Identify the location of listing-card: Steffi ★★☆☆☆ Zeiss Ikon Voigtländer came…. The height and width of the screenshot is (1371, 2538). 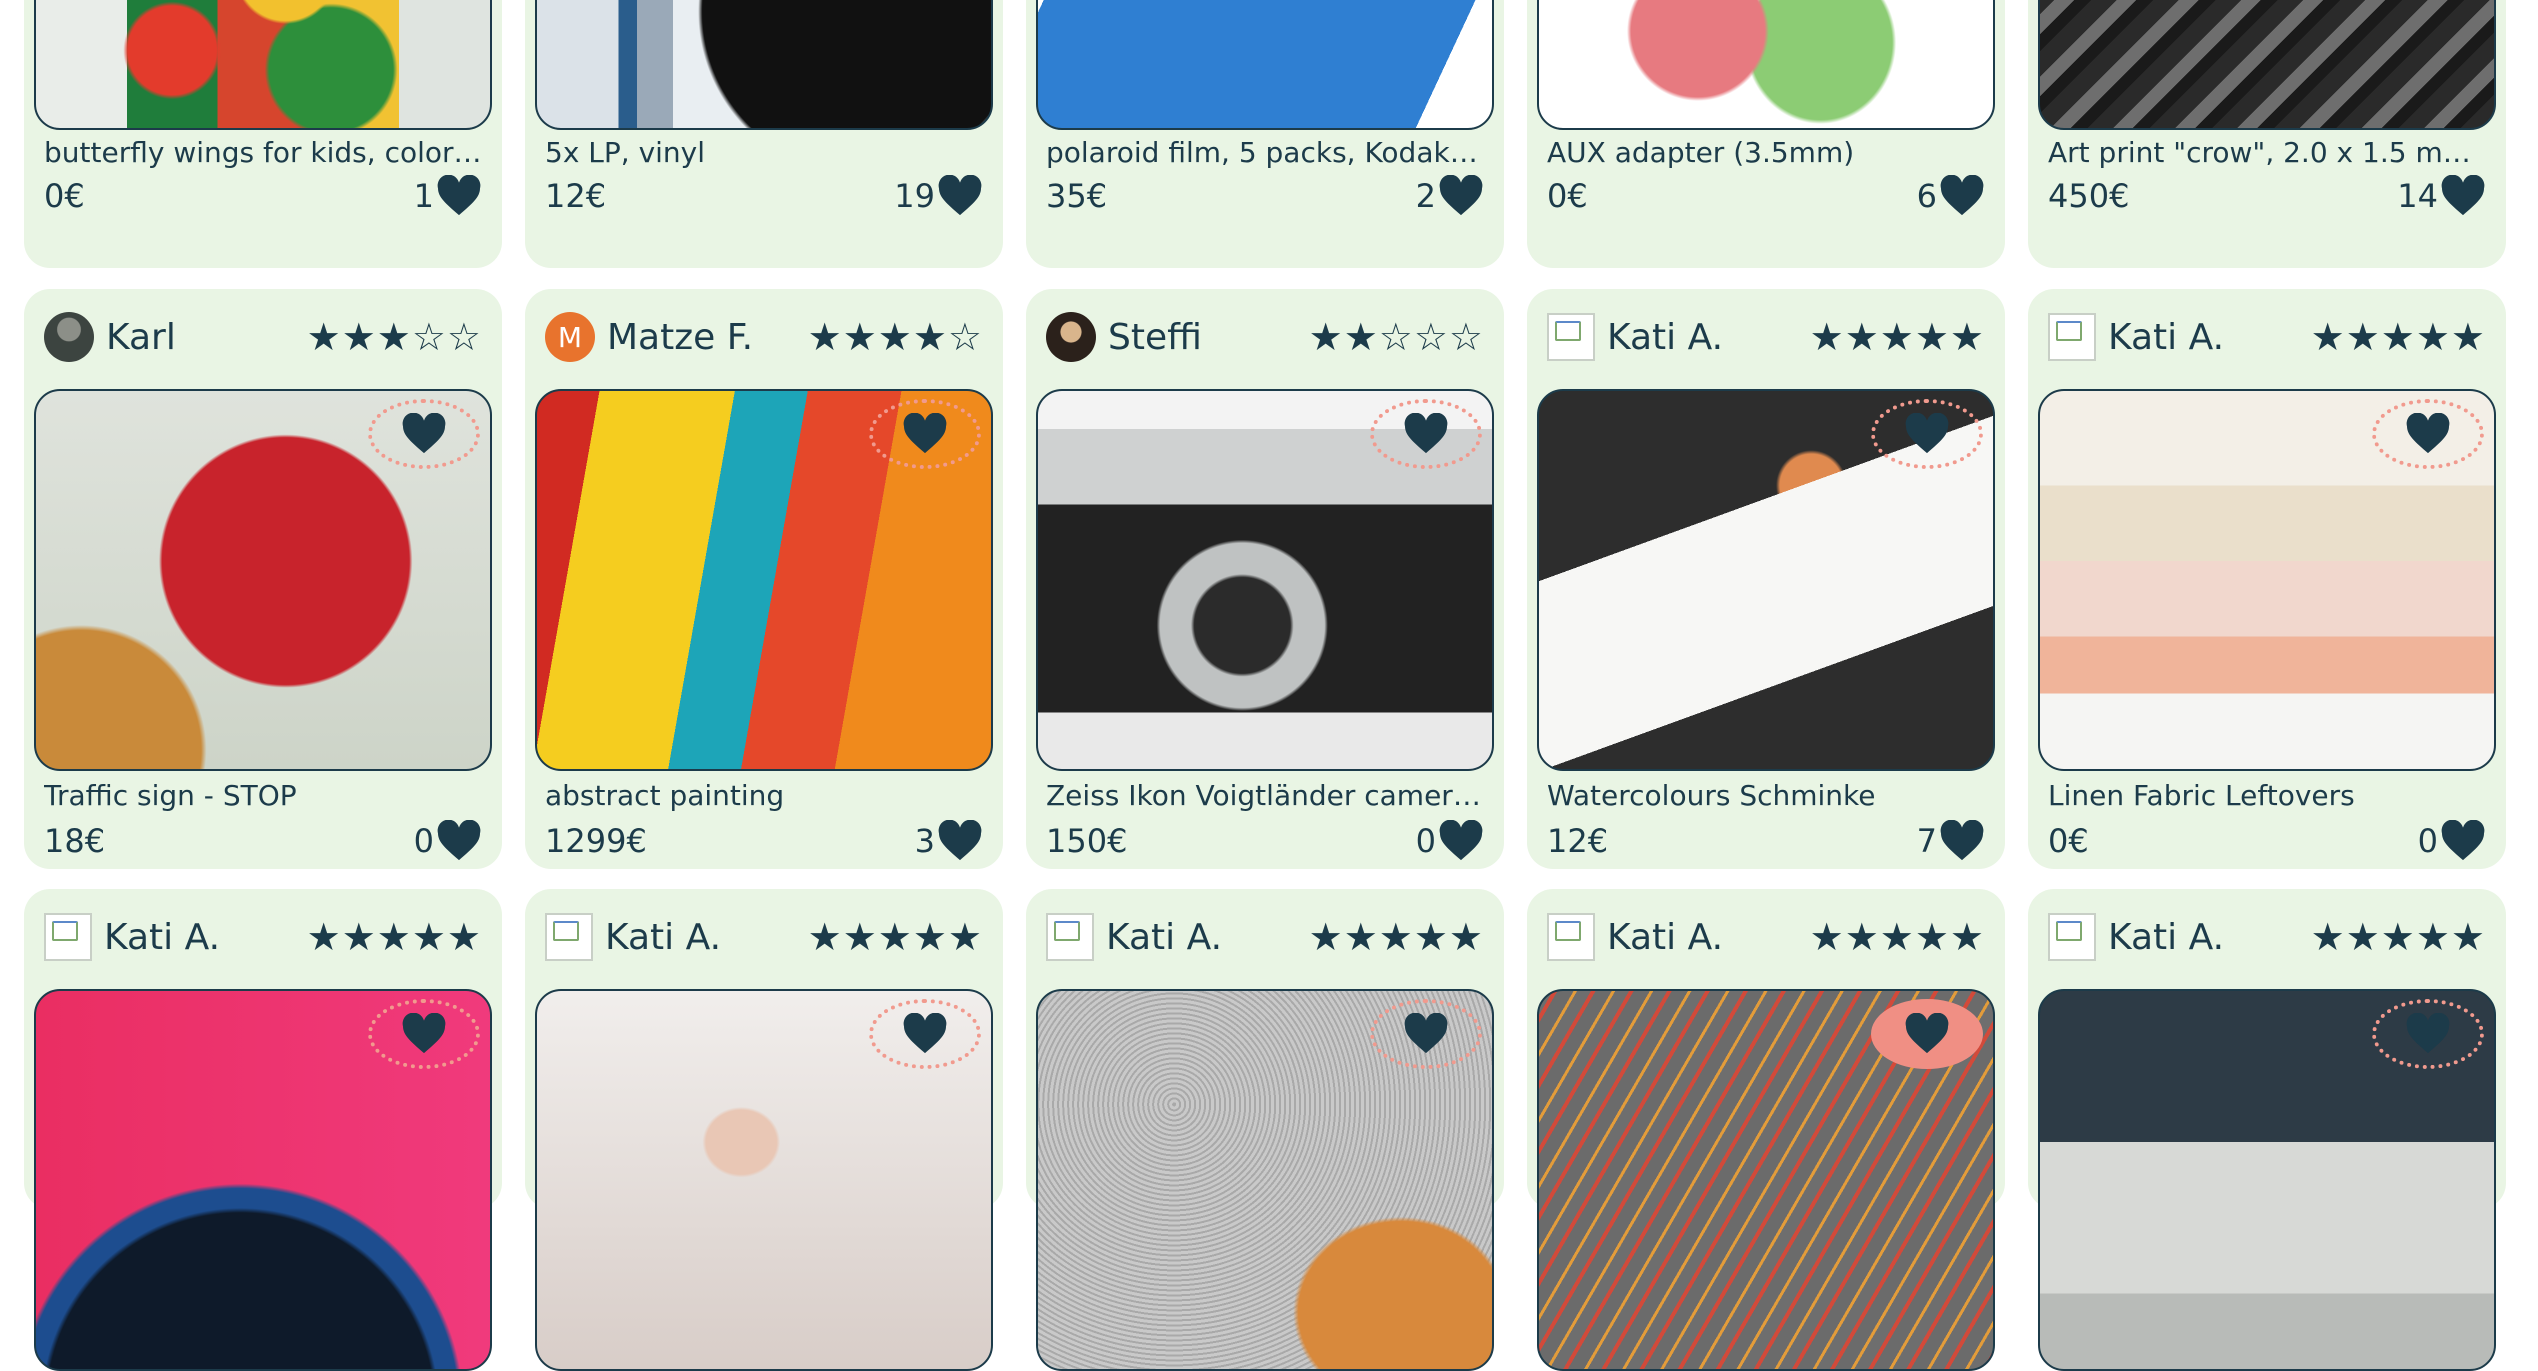
(1265, 579).